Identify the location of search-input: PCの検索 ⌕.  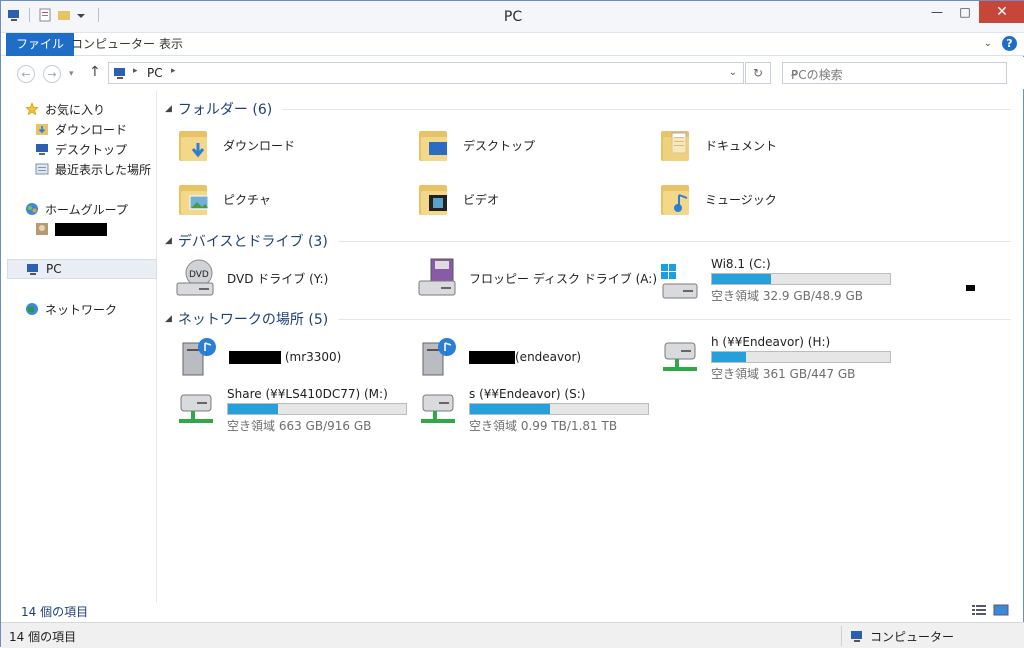
(894, 73).